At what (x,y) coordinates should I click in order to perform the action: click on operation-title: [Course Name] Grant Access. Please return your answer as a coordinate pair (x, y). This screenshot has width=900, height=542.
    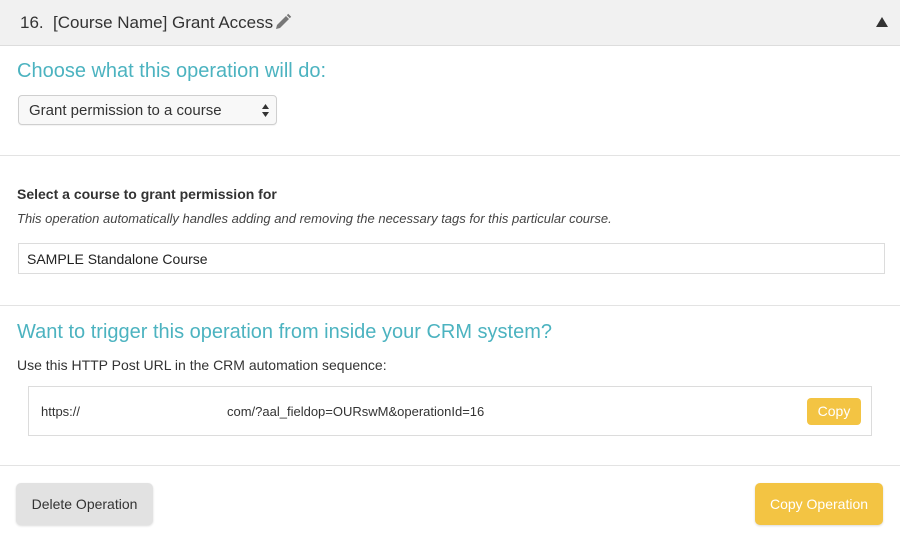
    Looking at the image, I should click on (163, 22).